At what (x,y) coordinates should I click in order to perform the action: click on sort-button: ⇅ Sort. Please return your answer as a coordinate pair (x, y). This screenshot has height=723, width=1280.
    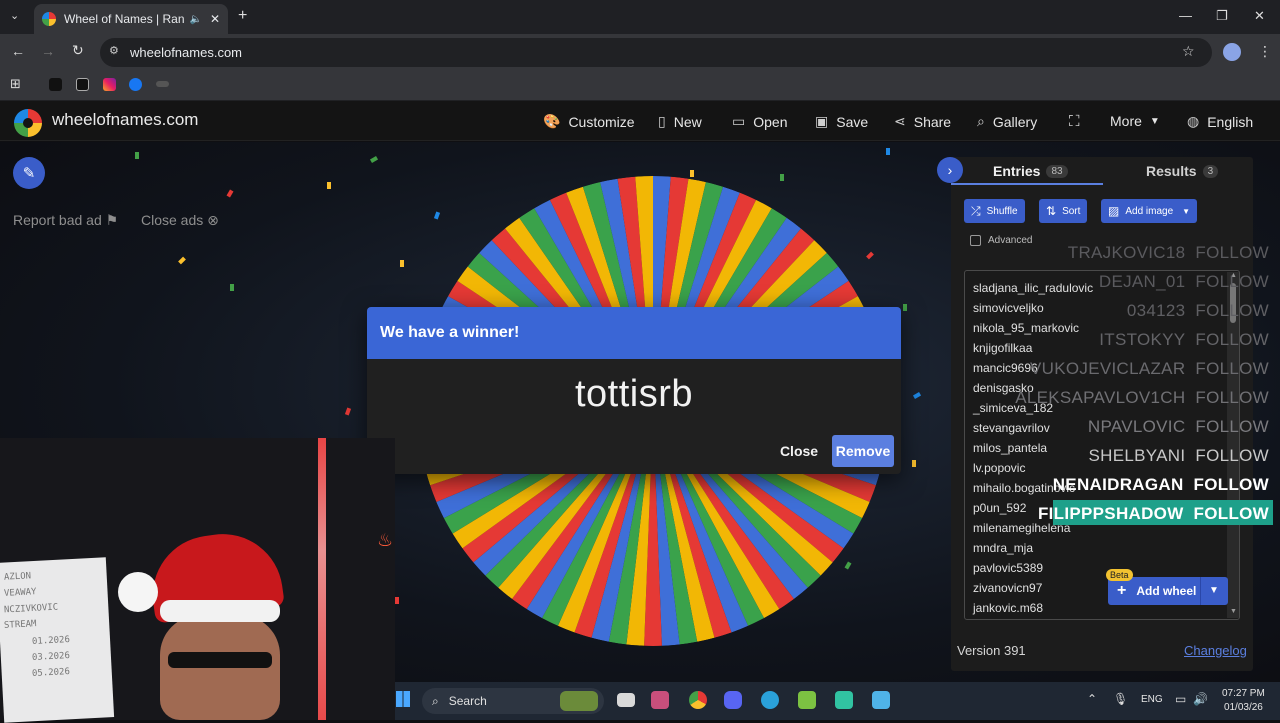
    Looking at the image, I should click on (1063, 211).